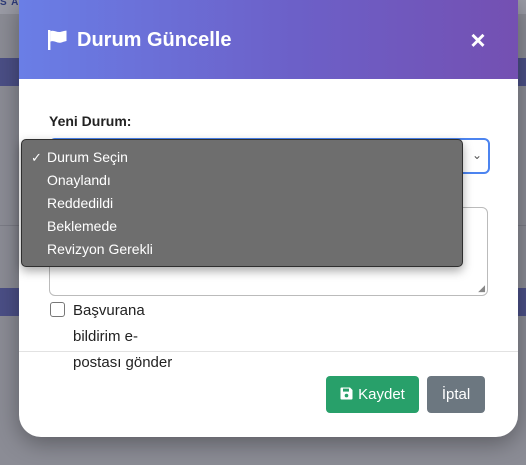 The image size is (526, 465). I want to click on save-button: Kaydet, so click(372, 394).